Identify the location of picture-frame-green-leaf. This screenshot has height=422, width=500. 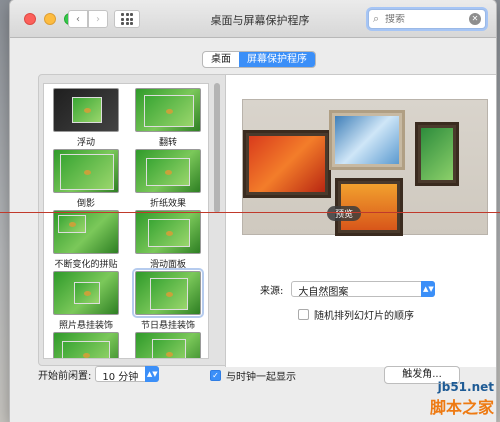
(437, 154).